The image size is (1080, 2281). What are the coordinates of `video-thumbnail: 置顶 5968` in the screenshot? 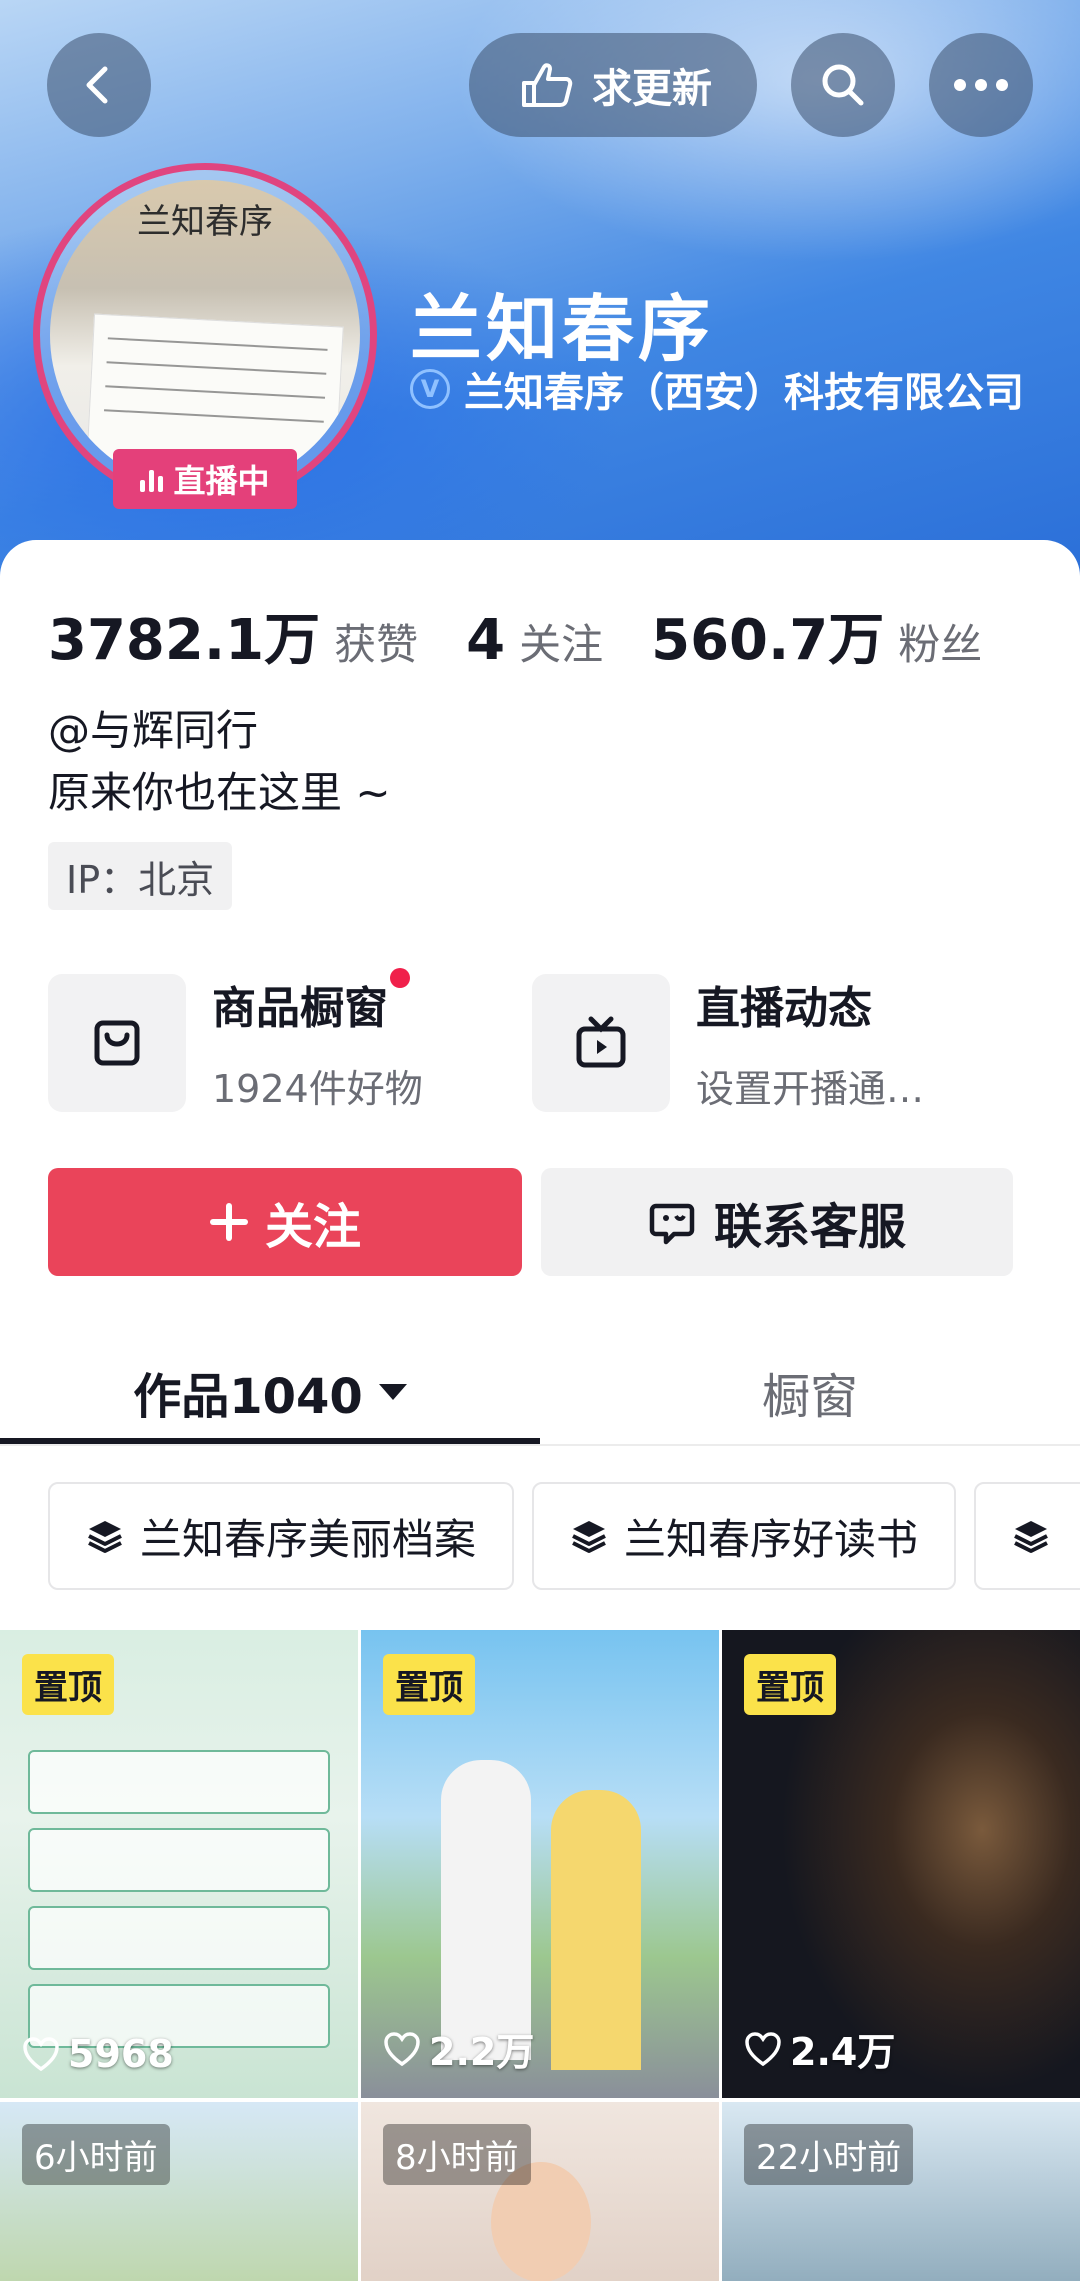 It's located at (179, 1864).